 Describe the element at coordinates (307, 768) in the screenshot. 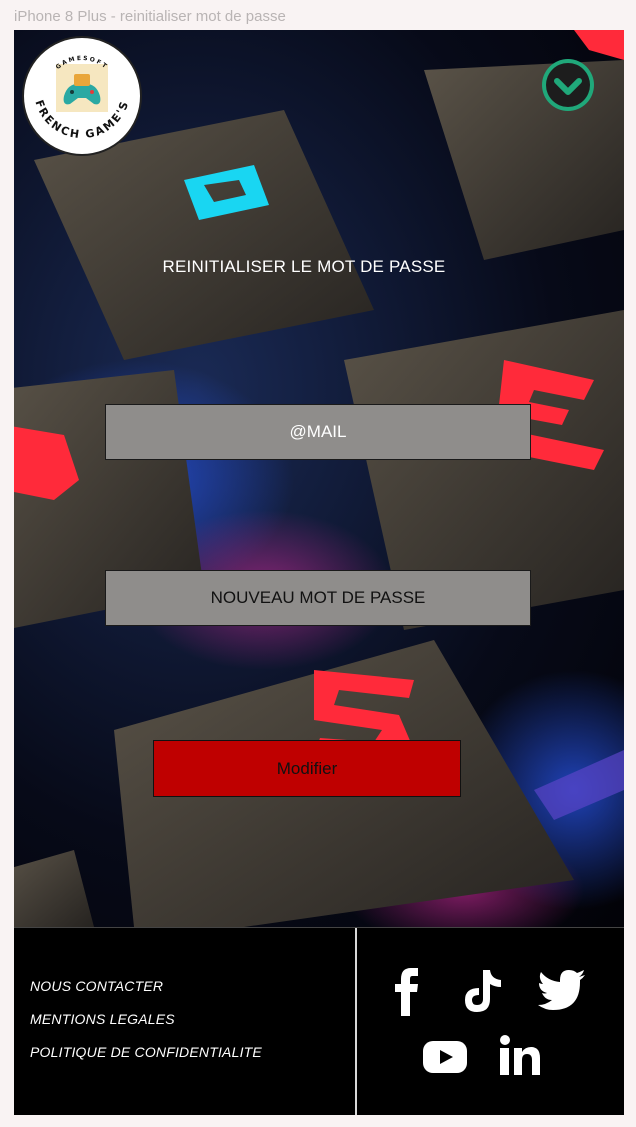

I see `modify-button: Modifier` at that location.